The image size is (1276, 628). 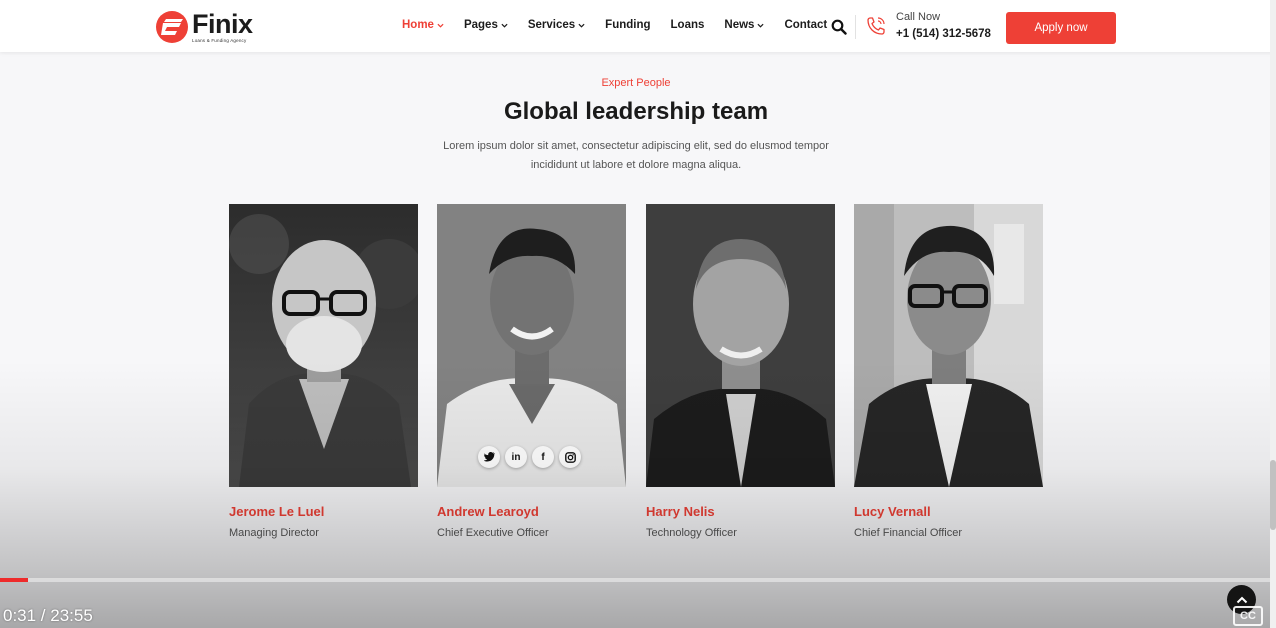 I want to click on nav-loans: Loans, so click(x=688, y=25).